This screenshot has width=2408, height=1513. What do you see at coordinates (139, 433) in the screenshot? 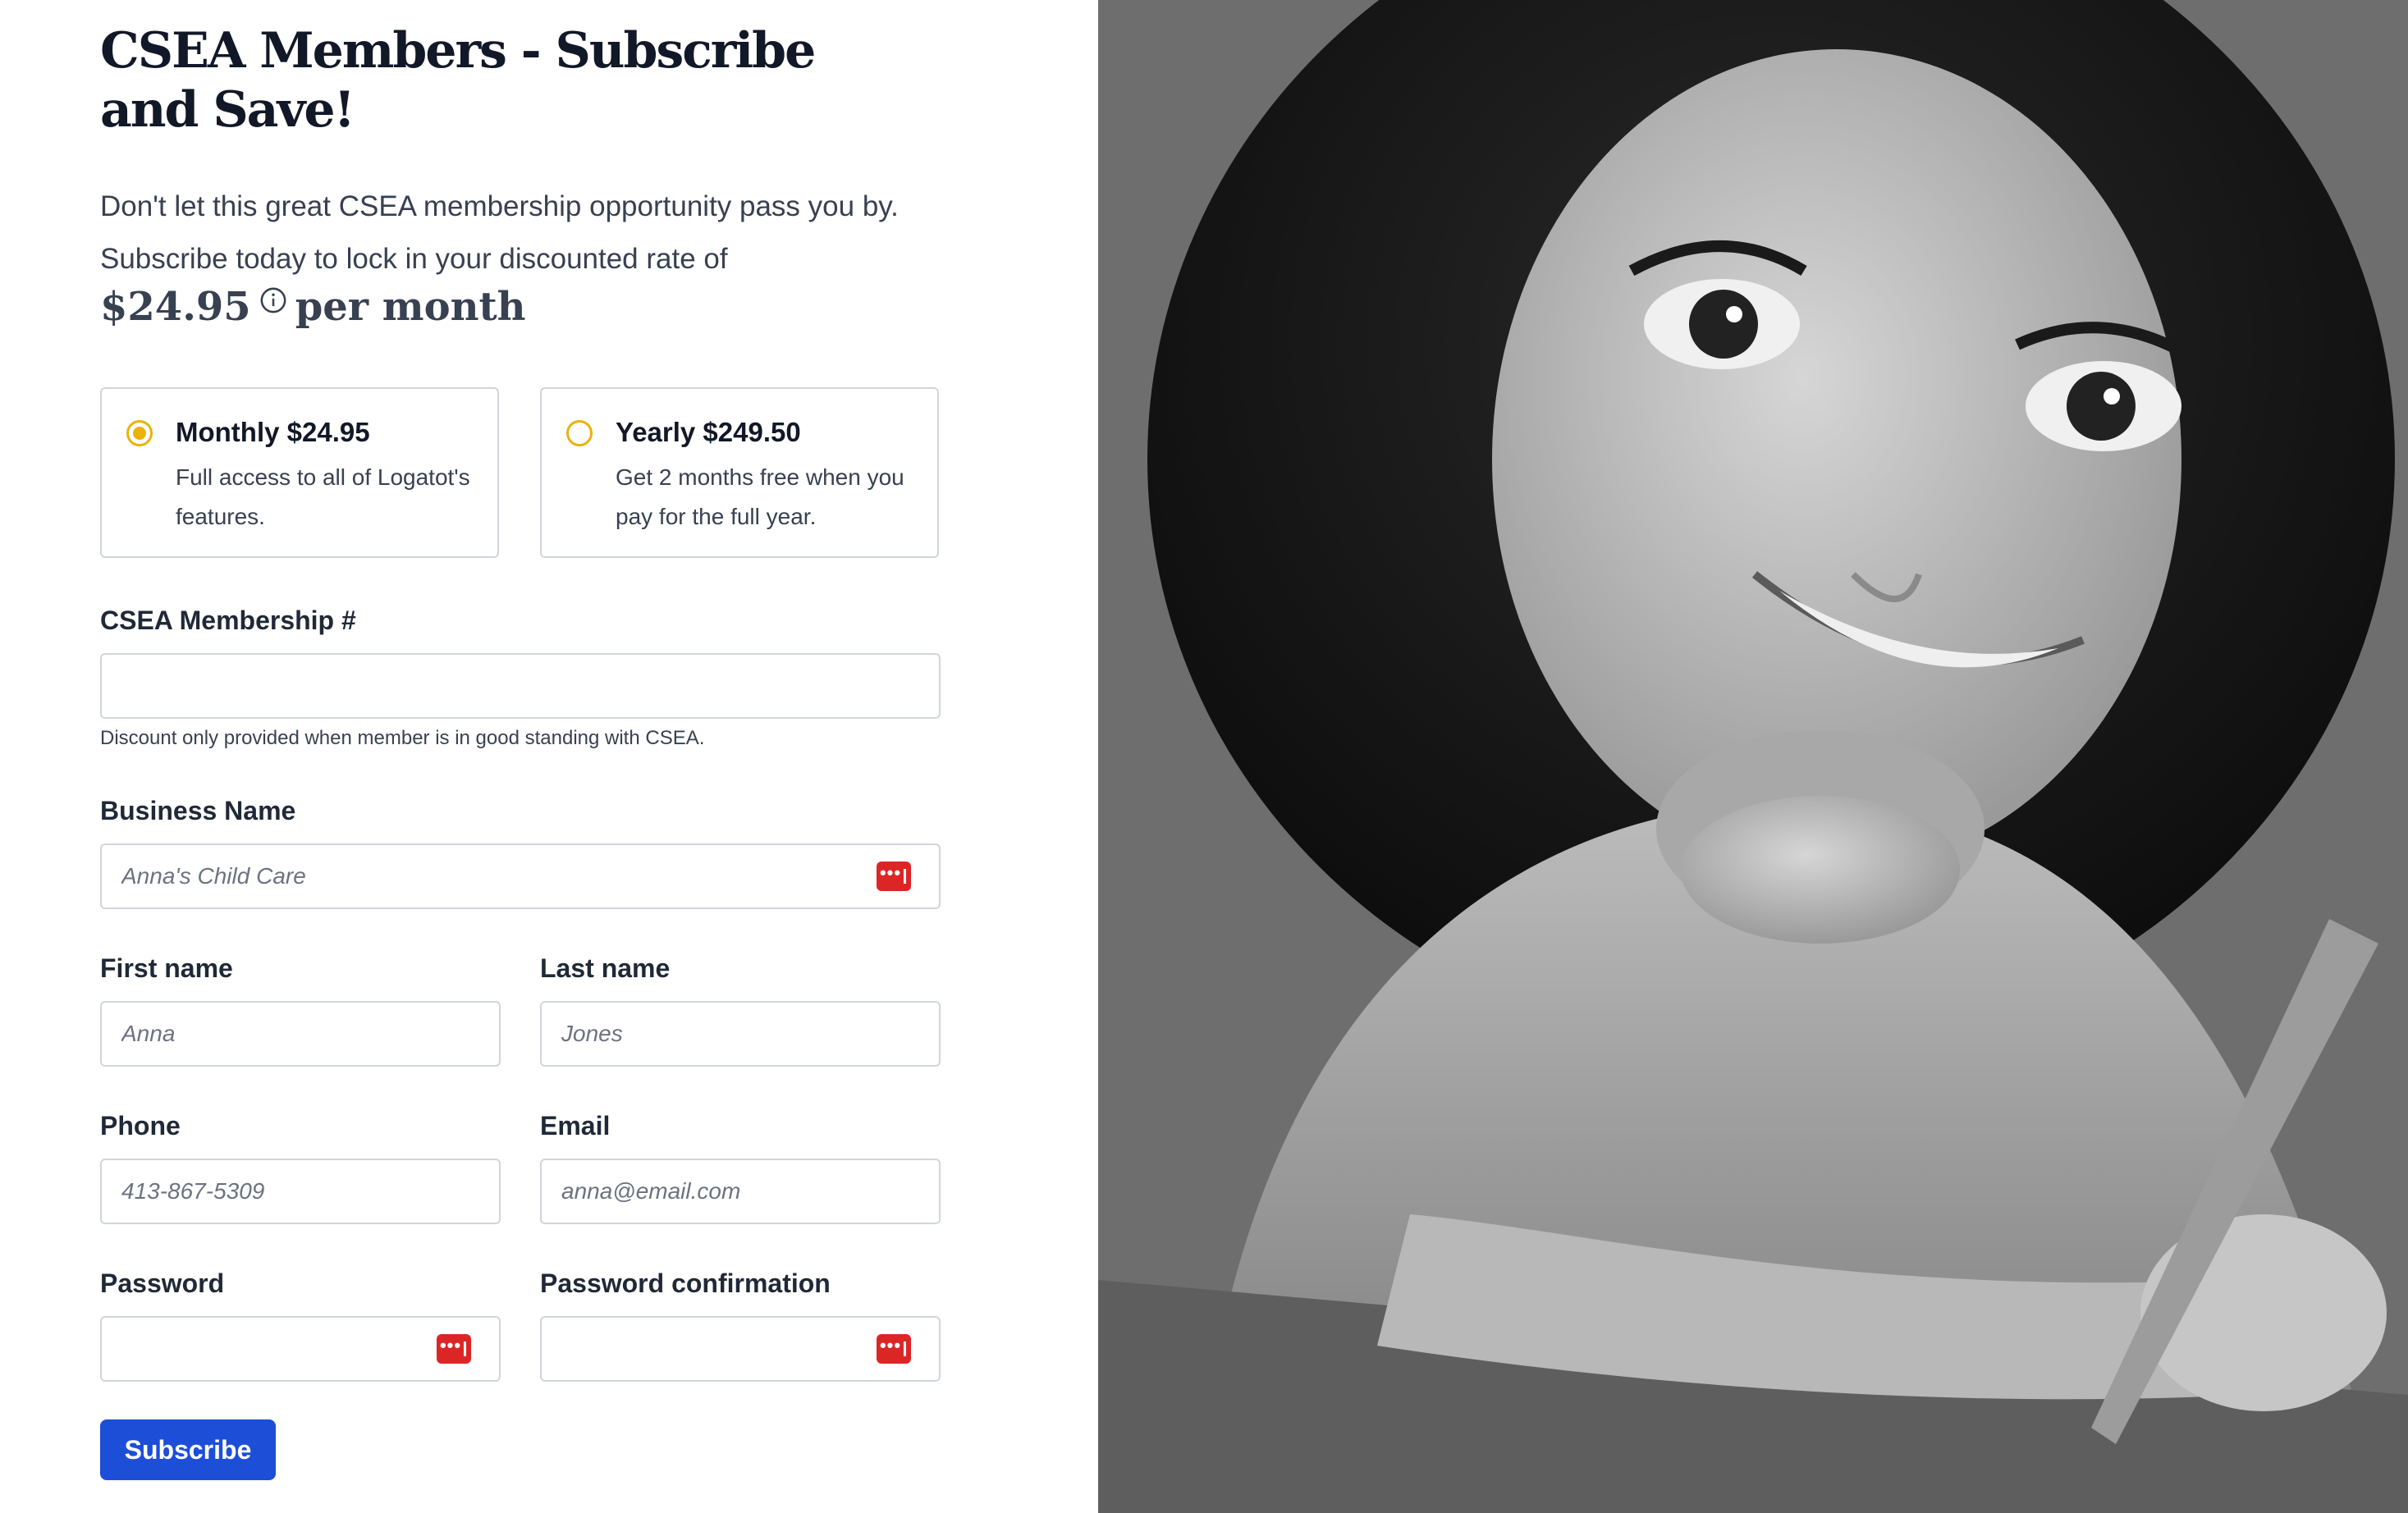
I see `plan-monthly-radio` at bounding box center [139, 433].